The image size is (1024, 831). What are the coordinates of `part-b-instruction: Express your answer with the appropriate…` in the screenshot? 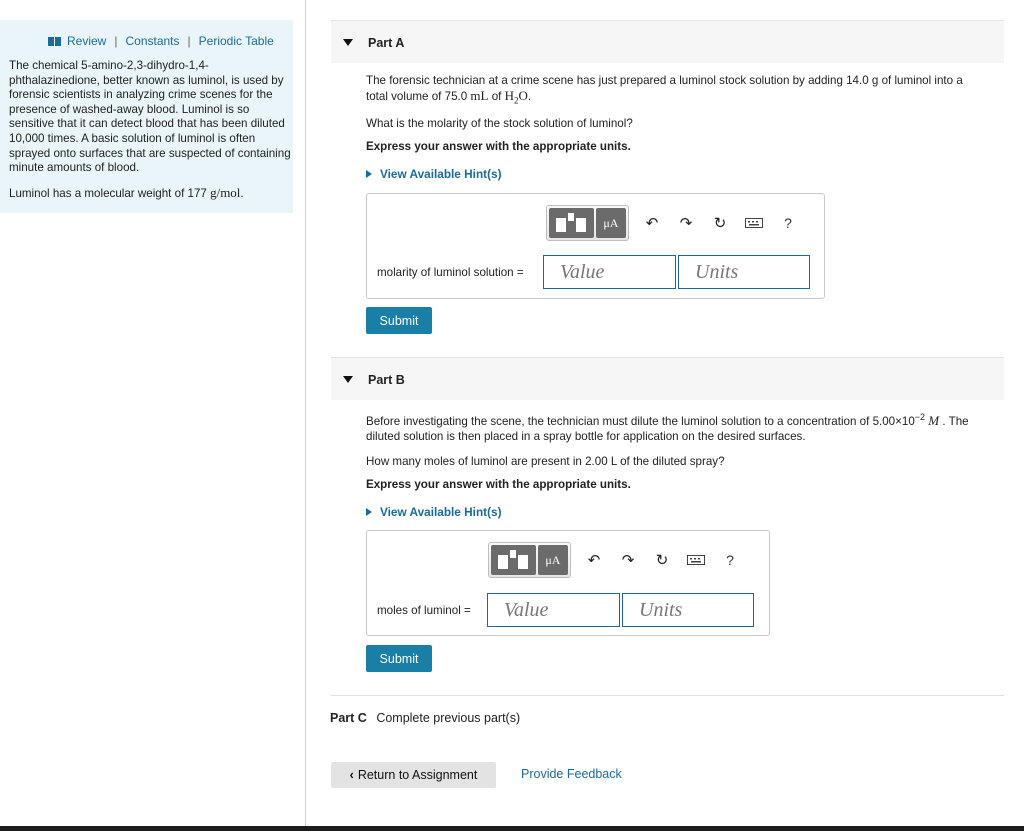 It's located at (498, 484).